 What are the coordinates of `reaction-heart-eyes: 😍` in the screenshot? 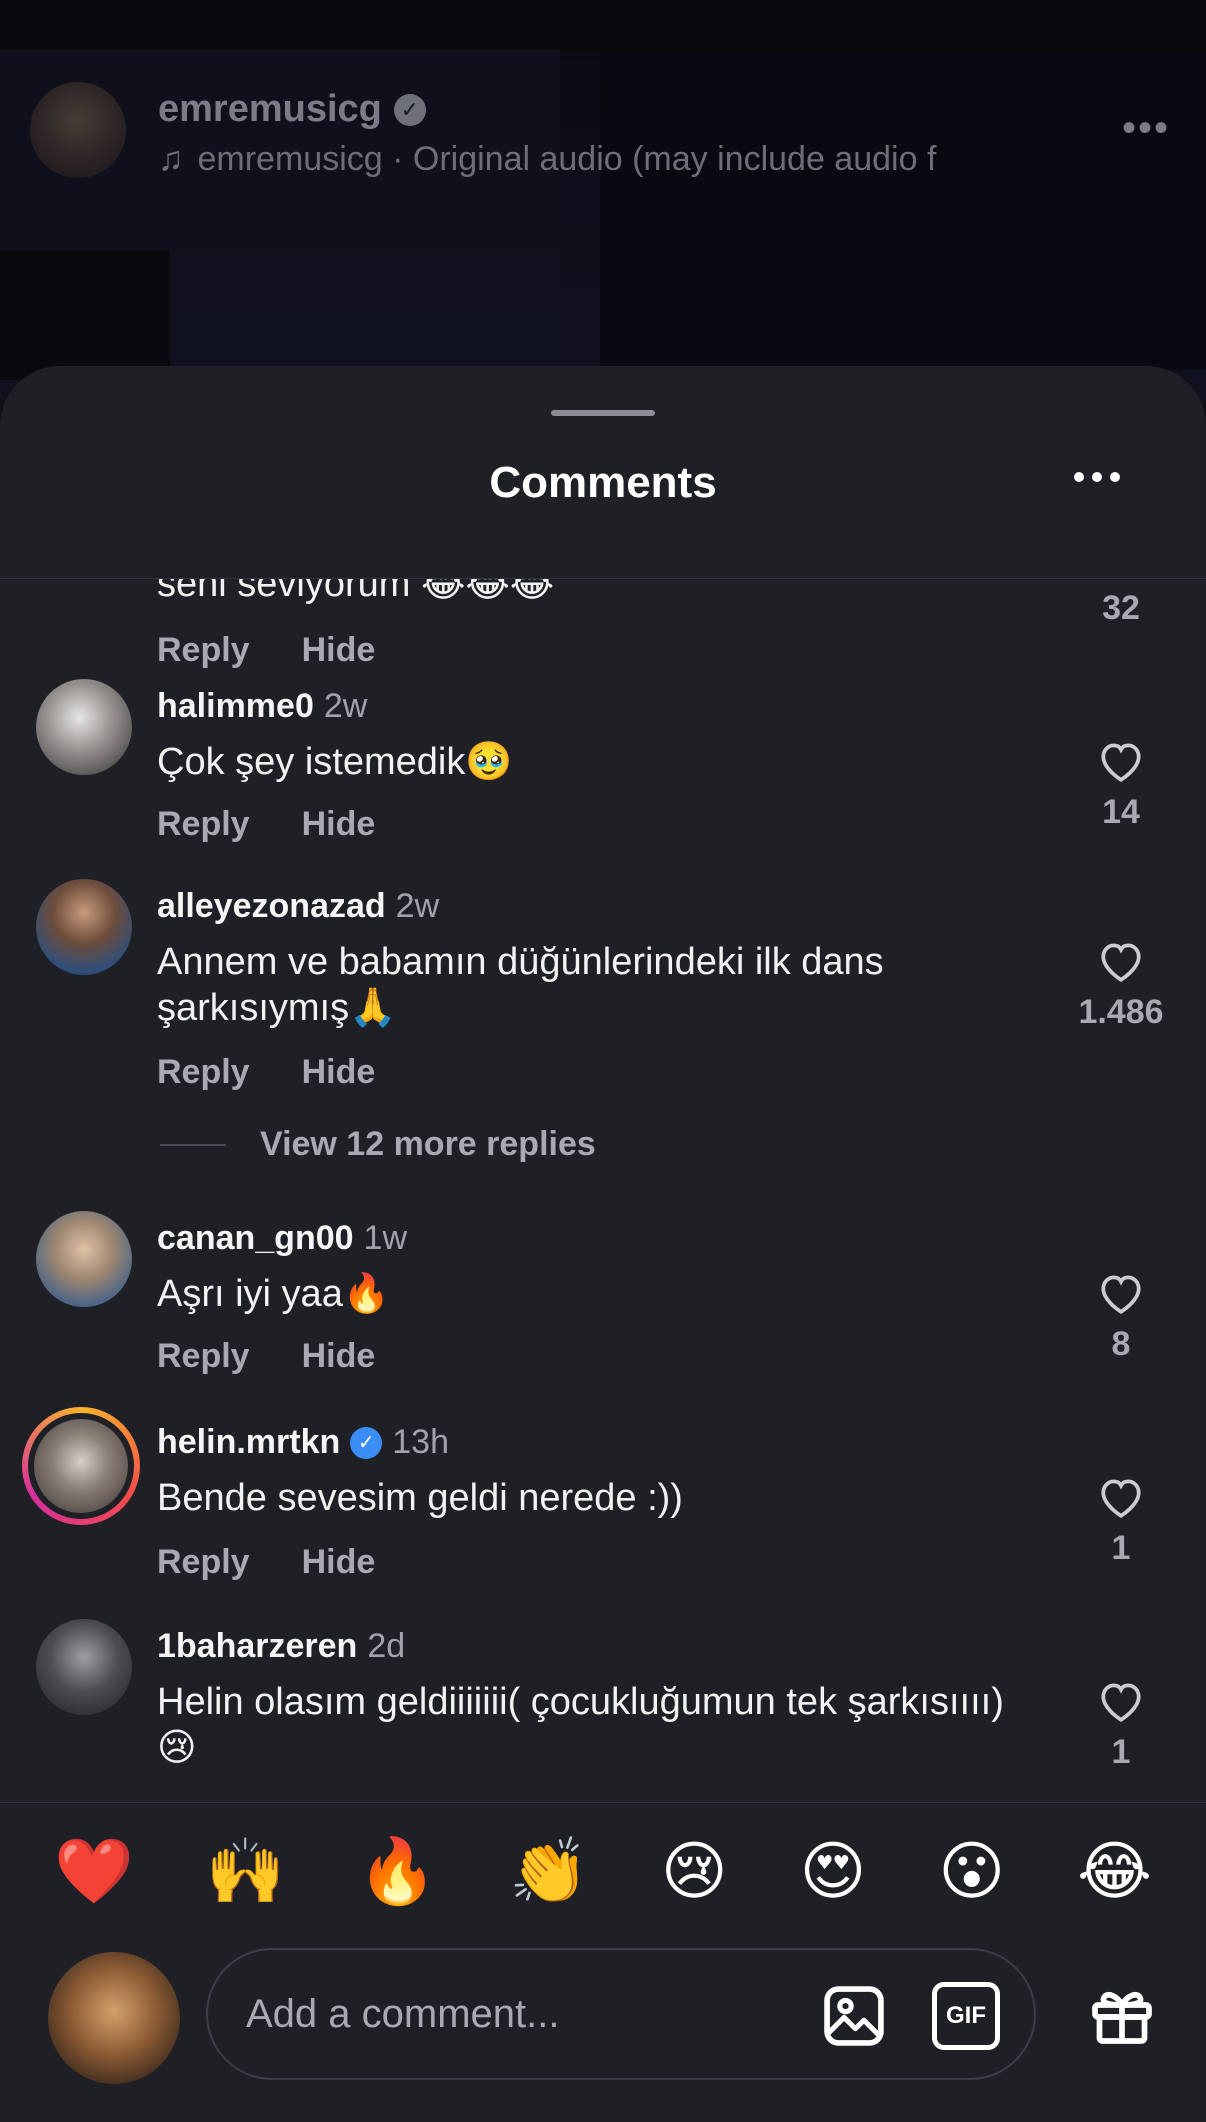 It's located at (833, 1872).